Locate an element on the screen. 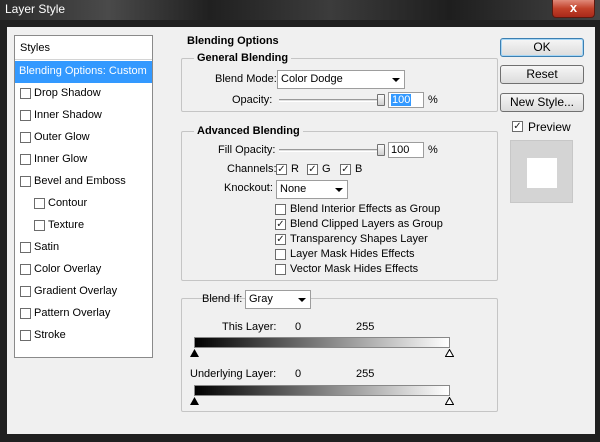 The height and width of the screenshot is (442, 600). fill-opacity-label: Fill Opacity: is located at coordinates (247, 150).